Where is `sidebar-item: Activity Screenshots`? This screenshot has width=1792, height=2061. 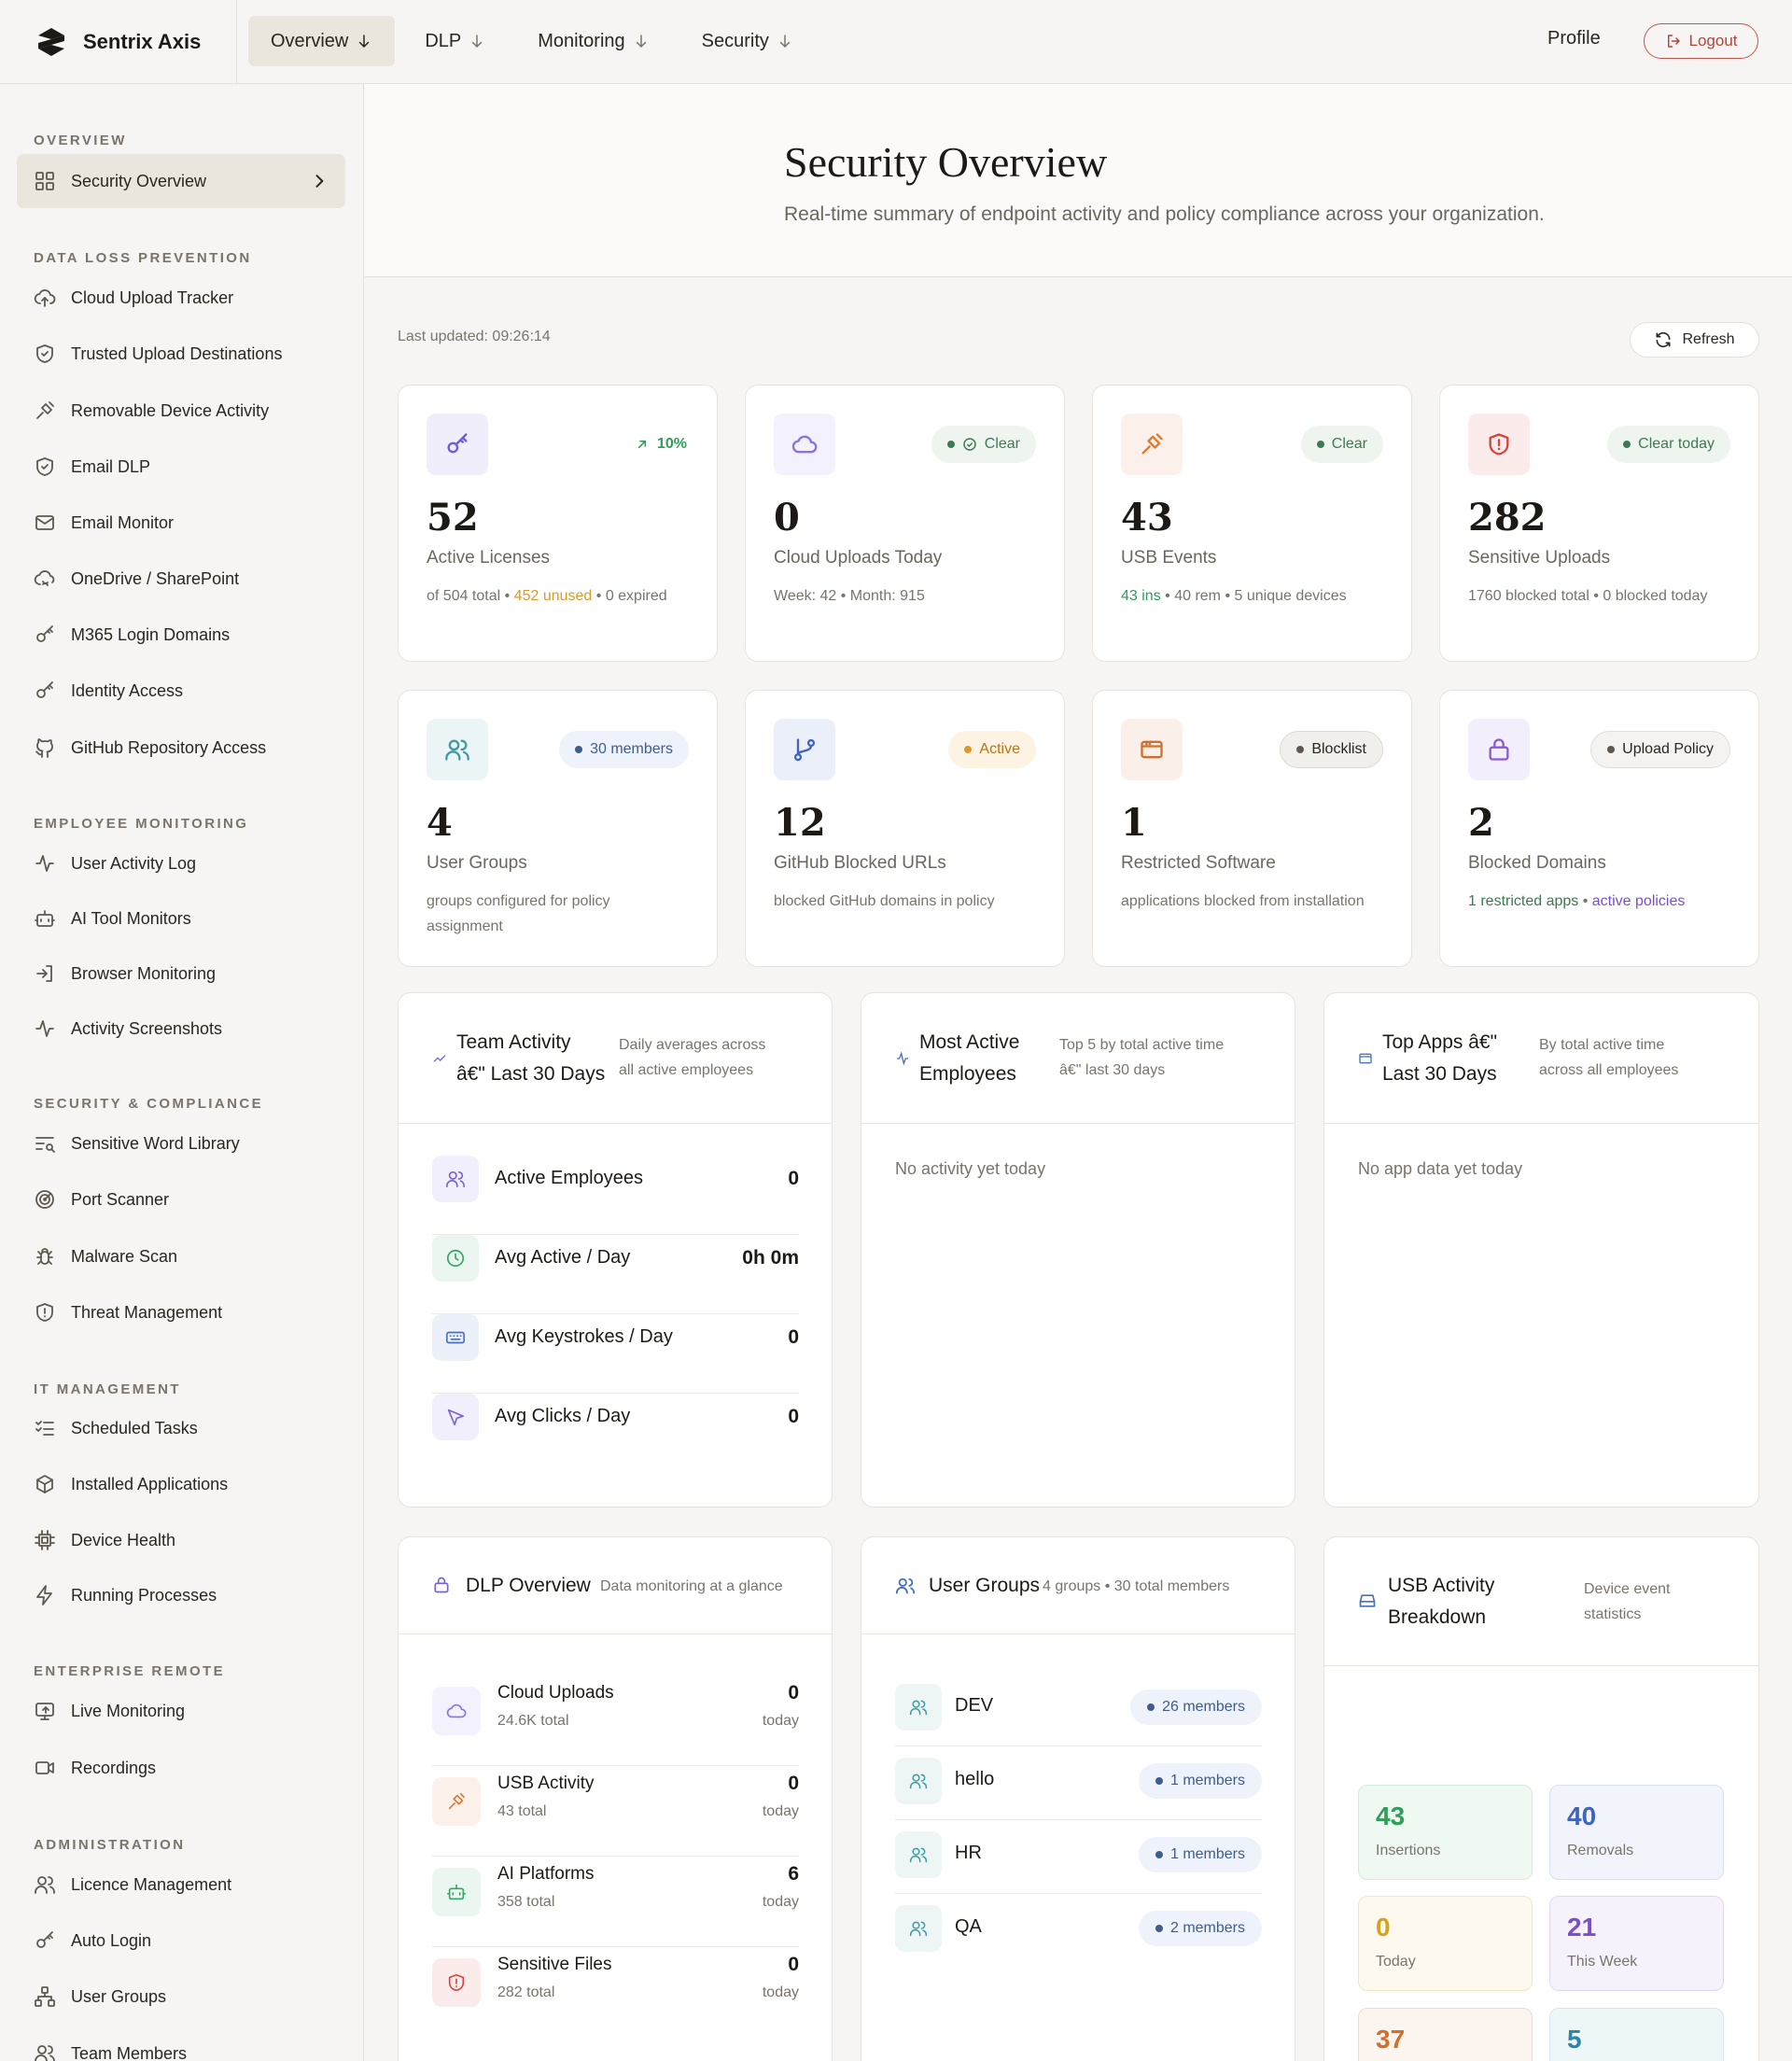 sidebar-item: Activity Screenshots is located at coordinates (181, 1029).